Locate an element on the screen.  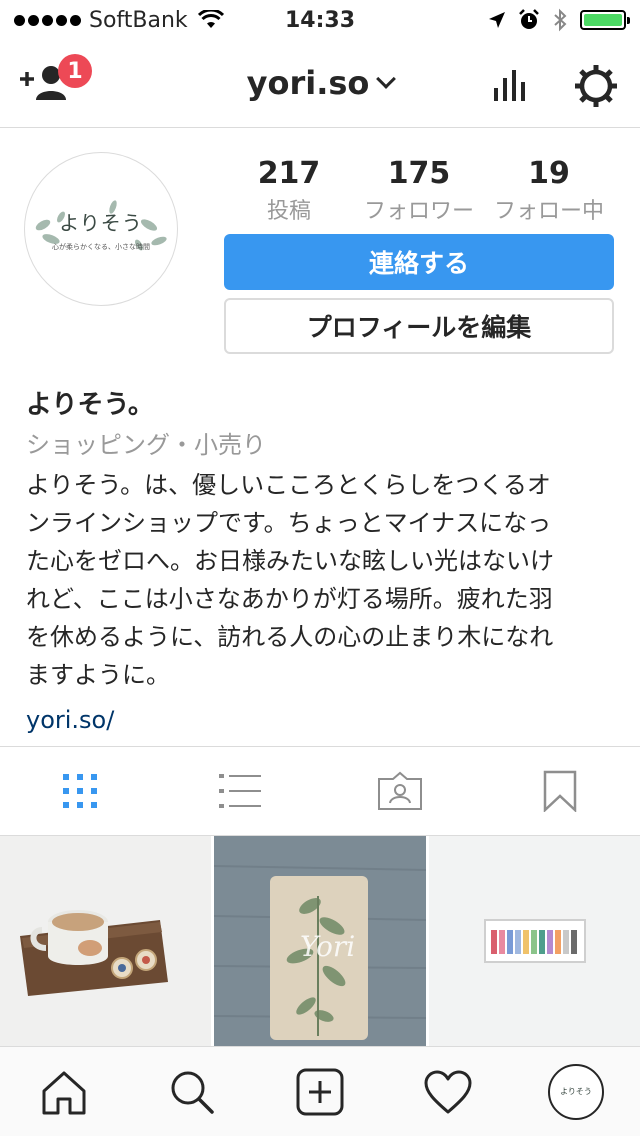
chevron-down-icon is located at coordinates (386, 79).